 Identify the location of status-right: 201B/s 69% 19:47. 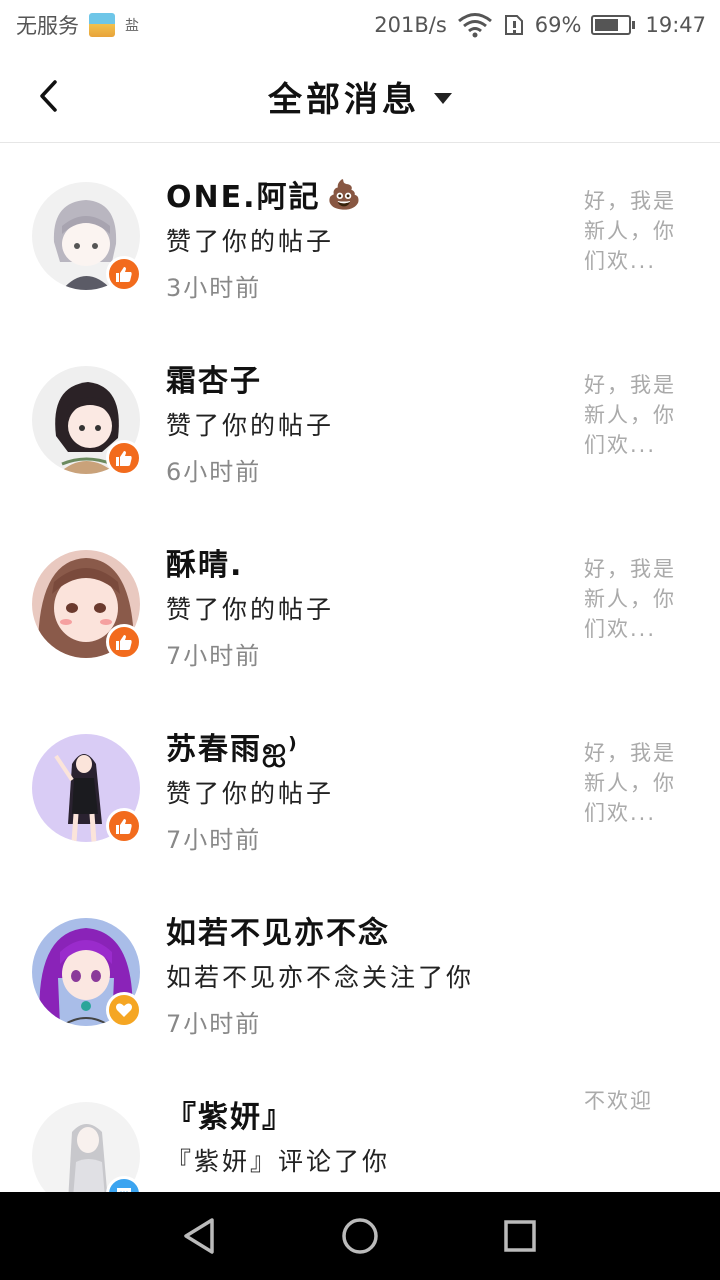
(540, 25).